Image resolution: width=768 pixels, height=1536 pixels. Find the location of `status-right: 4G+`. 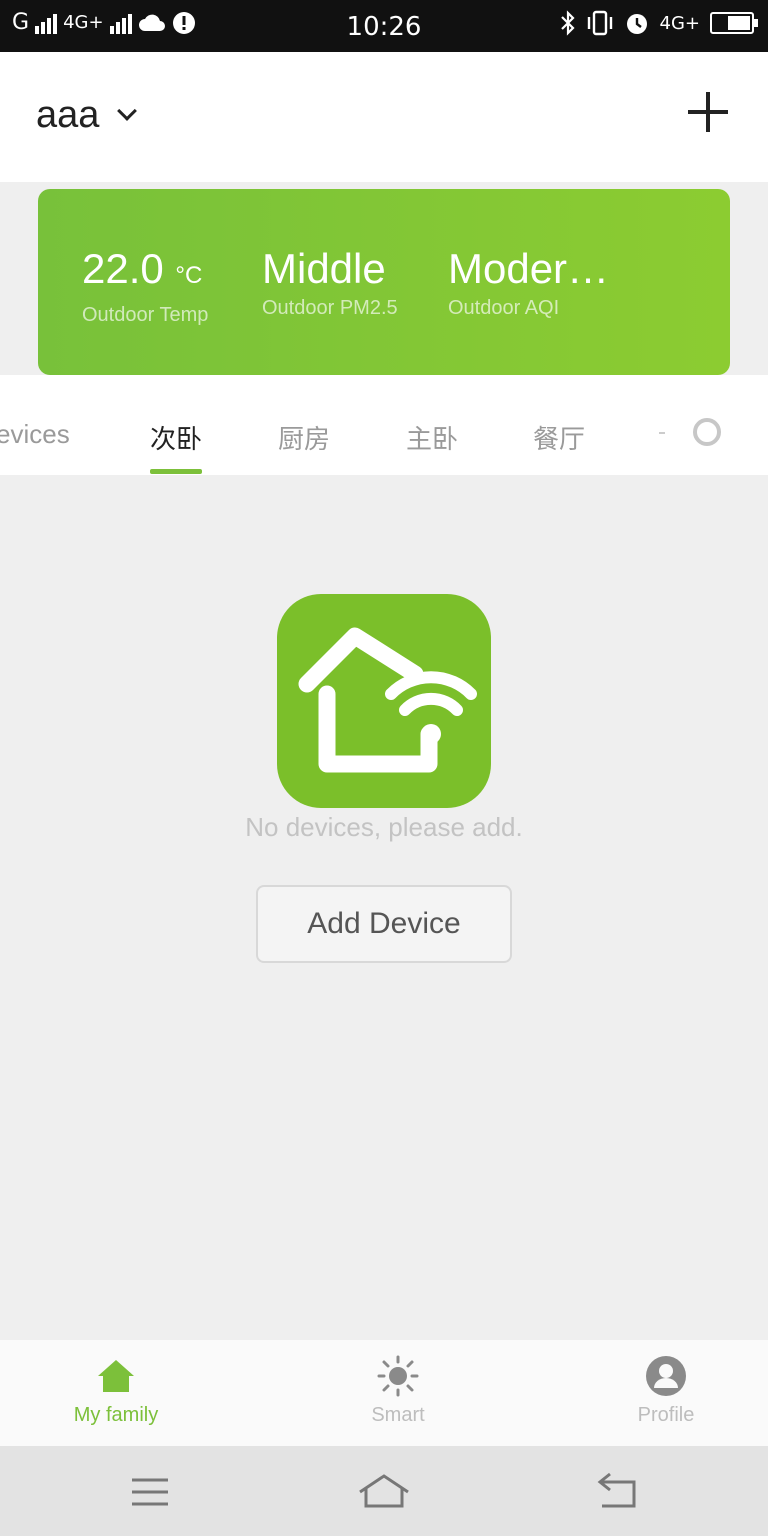

status-right: 4G+ is located at coordinates (659, 23).